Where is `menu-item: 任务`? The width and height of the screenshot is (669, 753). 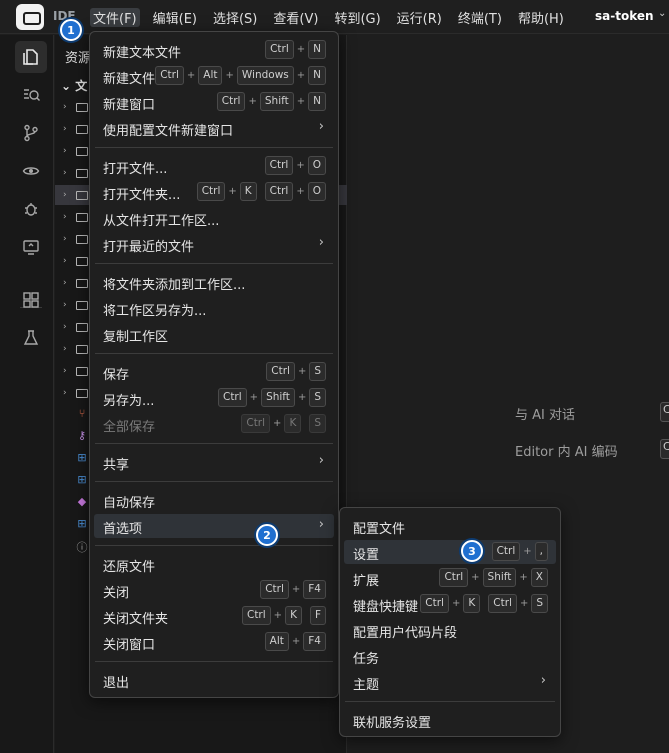
menu-item: 任务 is located at coordinates (450, 656).